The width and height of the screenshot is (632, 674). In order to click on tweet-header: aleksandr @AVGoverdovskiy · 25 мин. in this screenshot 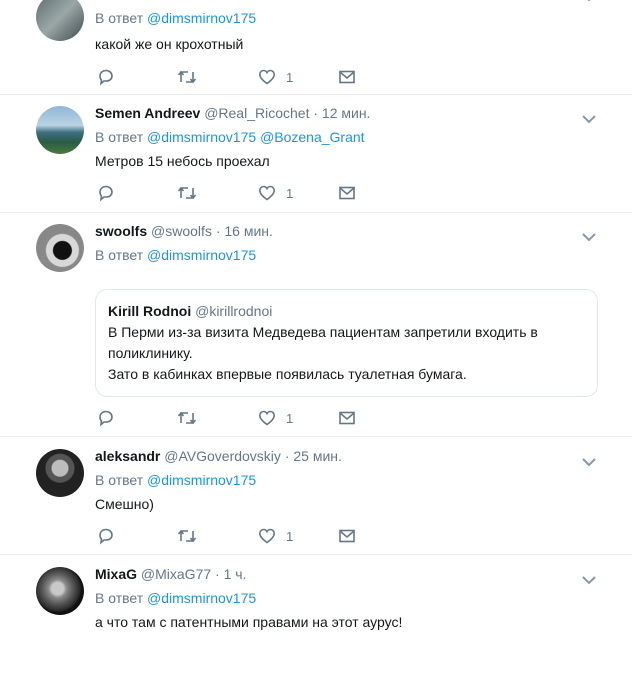, I will do `click(218, 456)`.